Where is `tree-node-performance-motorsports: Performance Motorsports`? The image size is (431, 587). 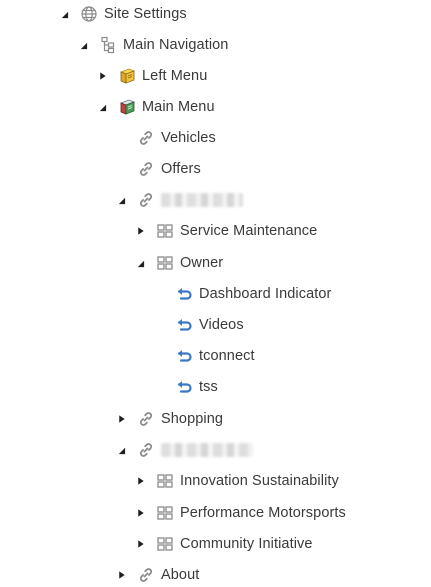
tree-node-performance-motorsports: Performance Motorsports is located at coordinates (240, 513).